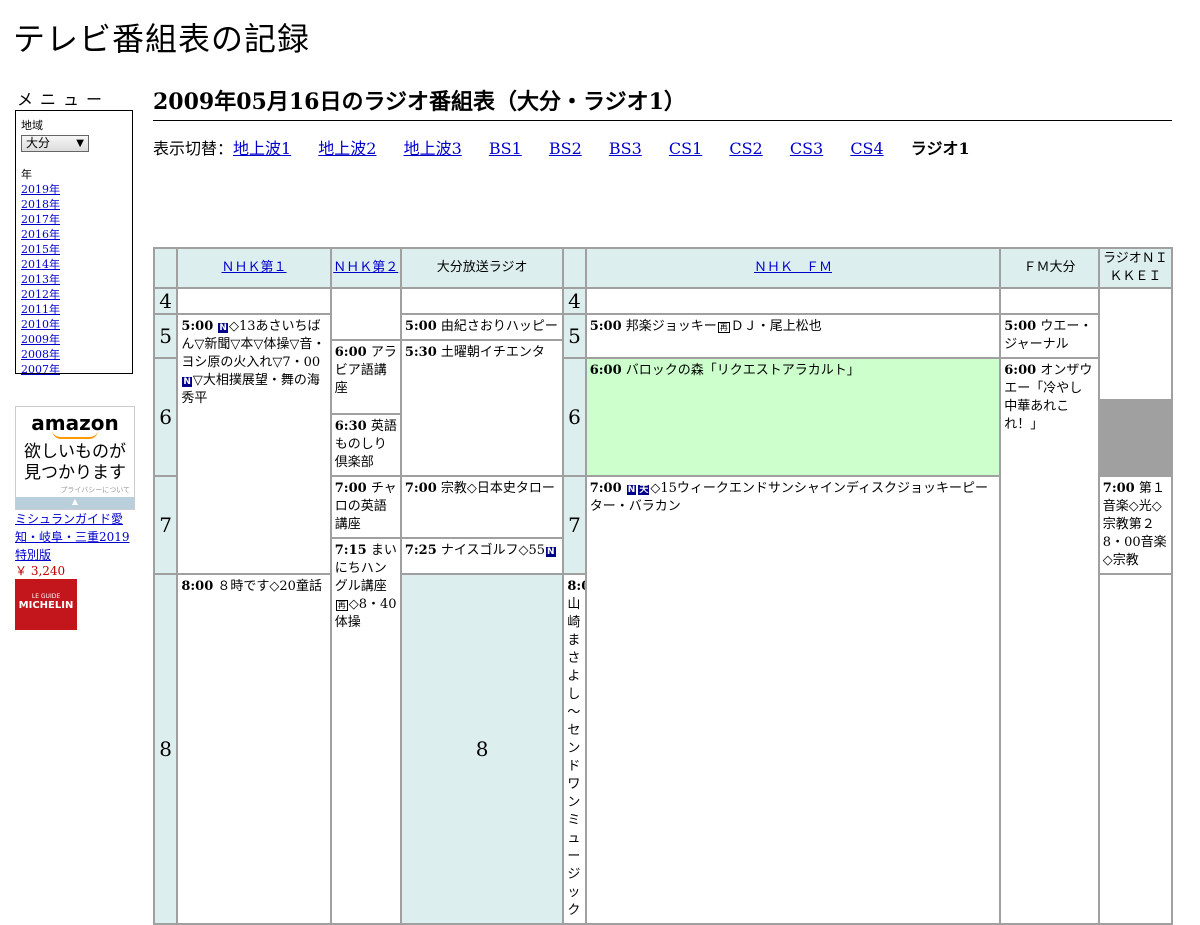  I want to click on program-cell: 6:00 オンザウエー「冷やし中華あれこれ！」, so click(1049, 641).